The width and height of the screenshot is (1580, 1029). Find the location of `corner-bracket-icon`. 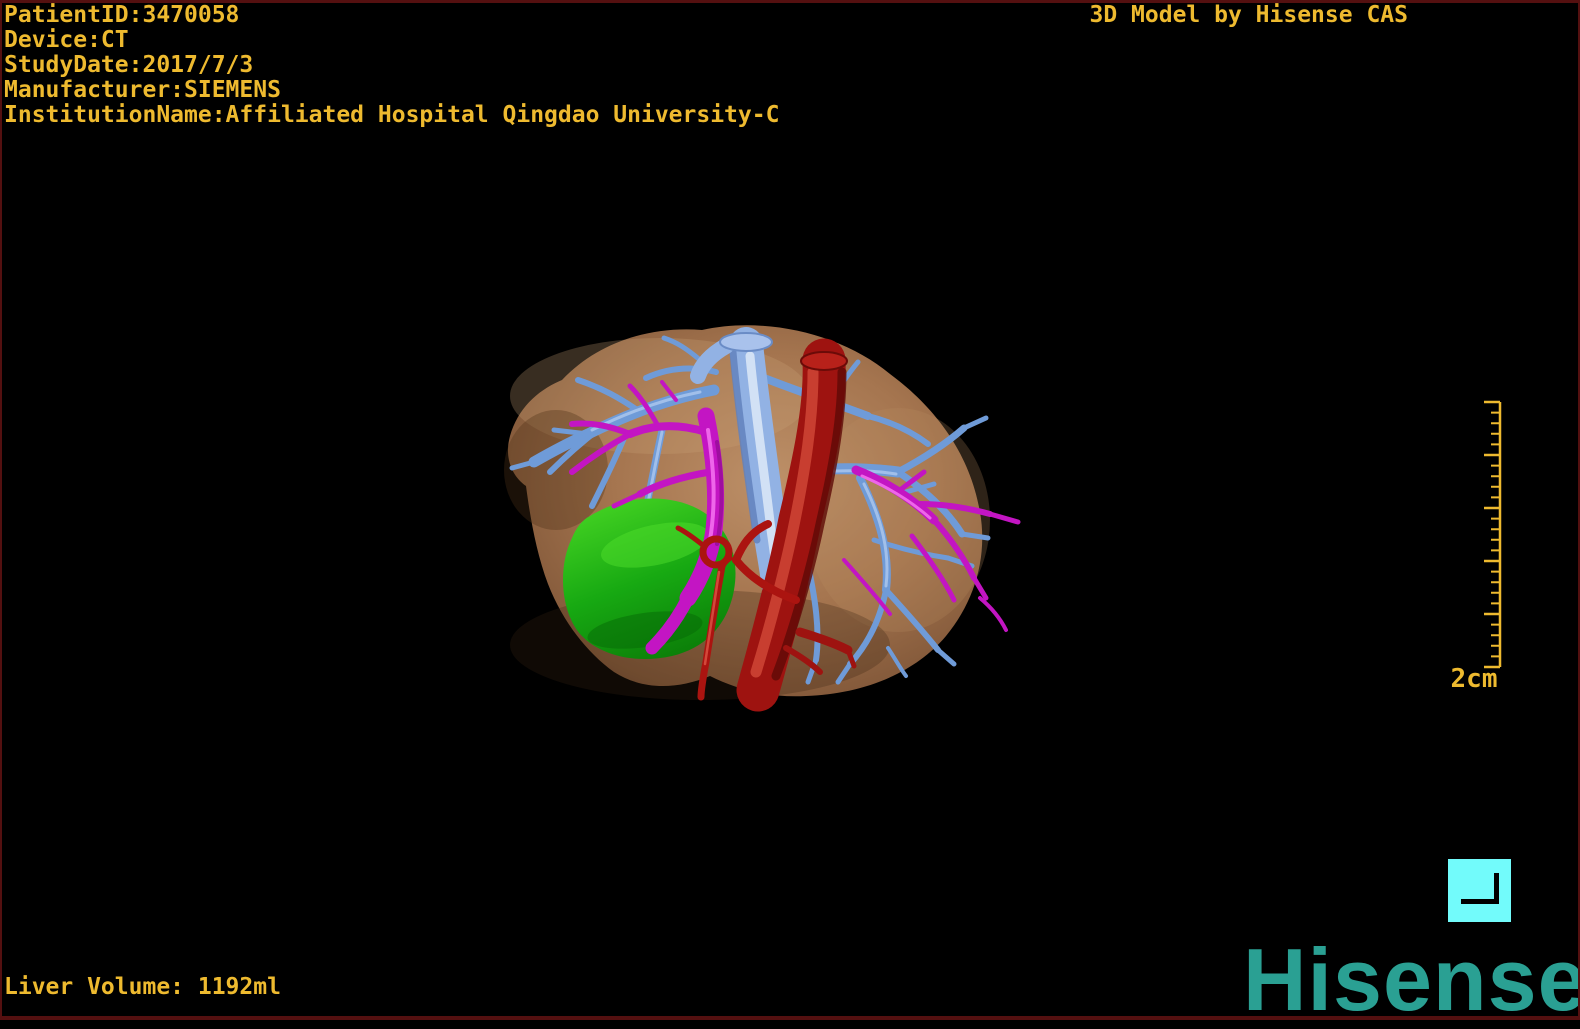

corner-bracket-icon is located at coordinates (1480, 888).